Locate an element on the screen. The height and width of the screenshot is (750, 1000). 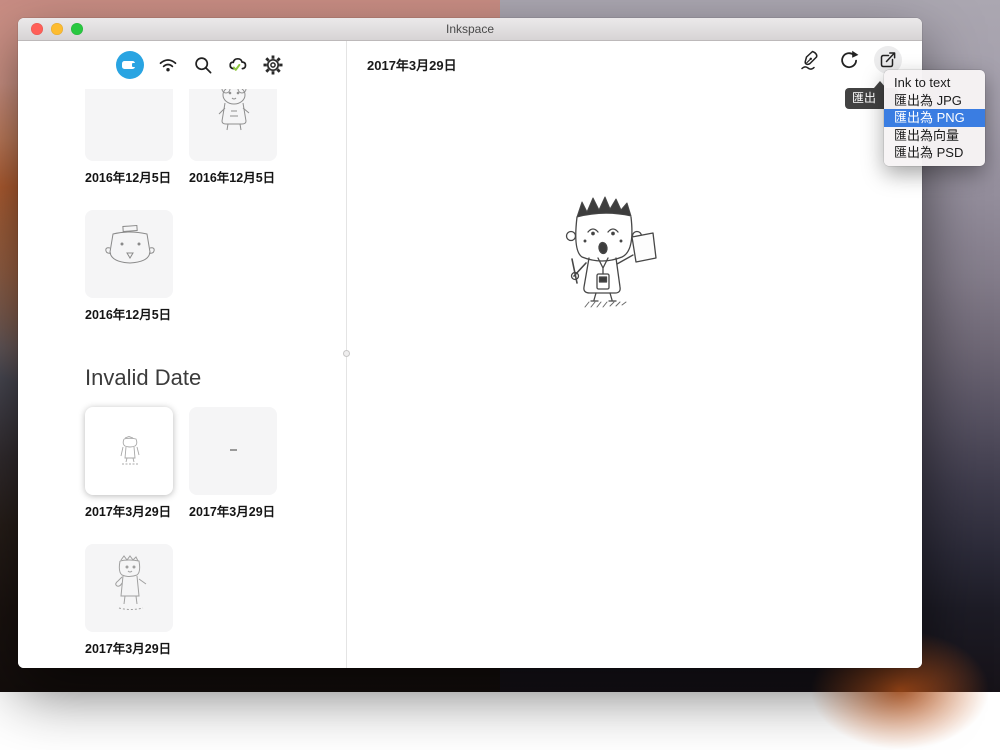
cloud-sync-icon is located at coordinates (238, 65).